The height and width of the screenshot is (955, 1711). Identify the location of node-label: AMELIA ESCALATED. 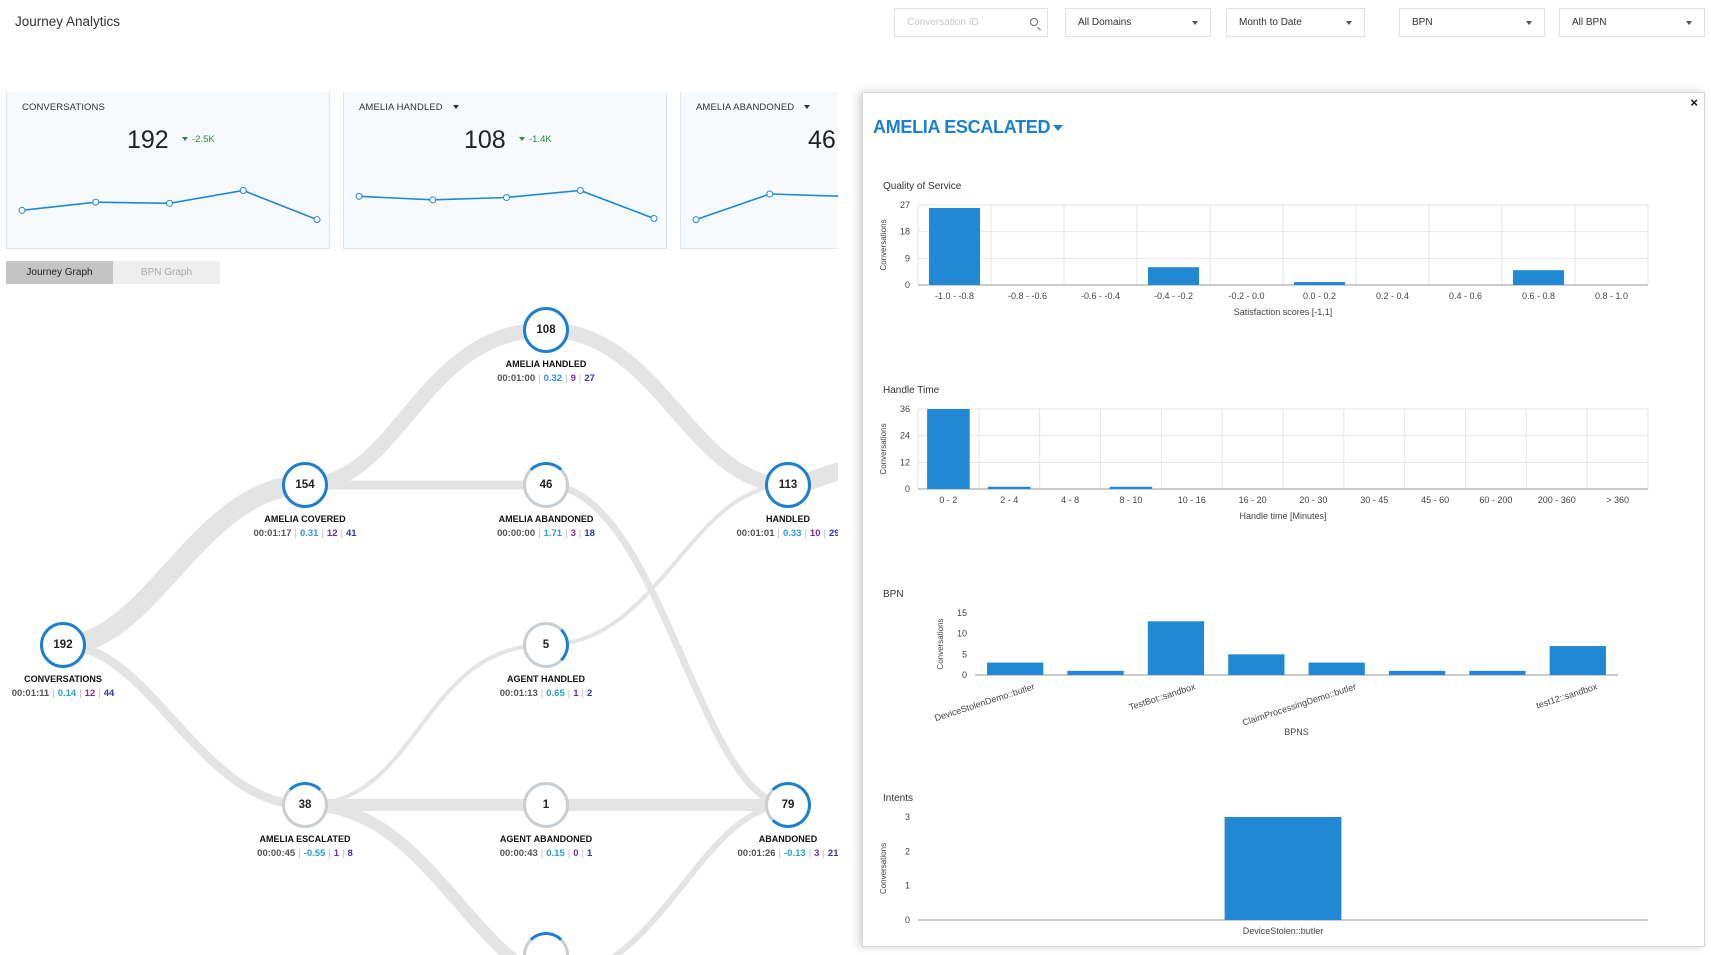
(305, 839).